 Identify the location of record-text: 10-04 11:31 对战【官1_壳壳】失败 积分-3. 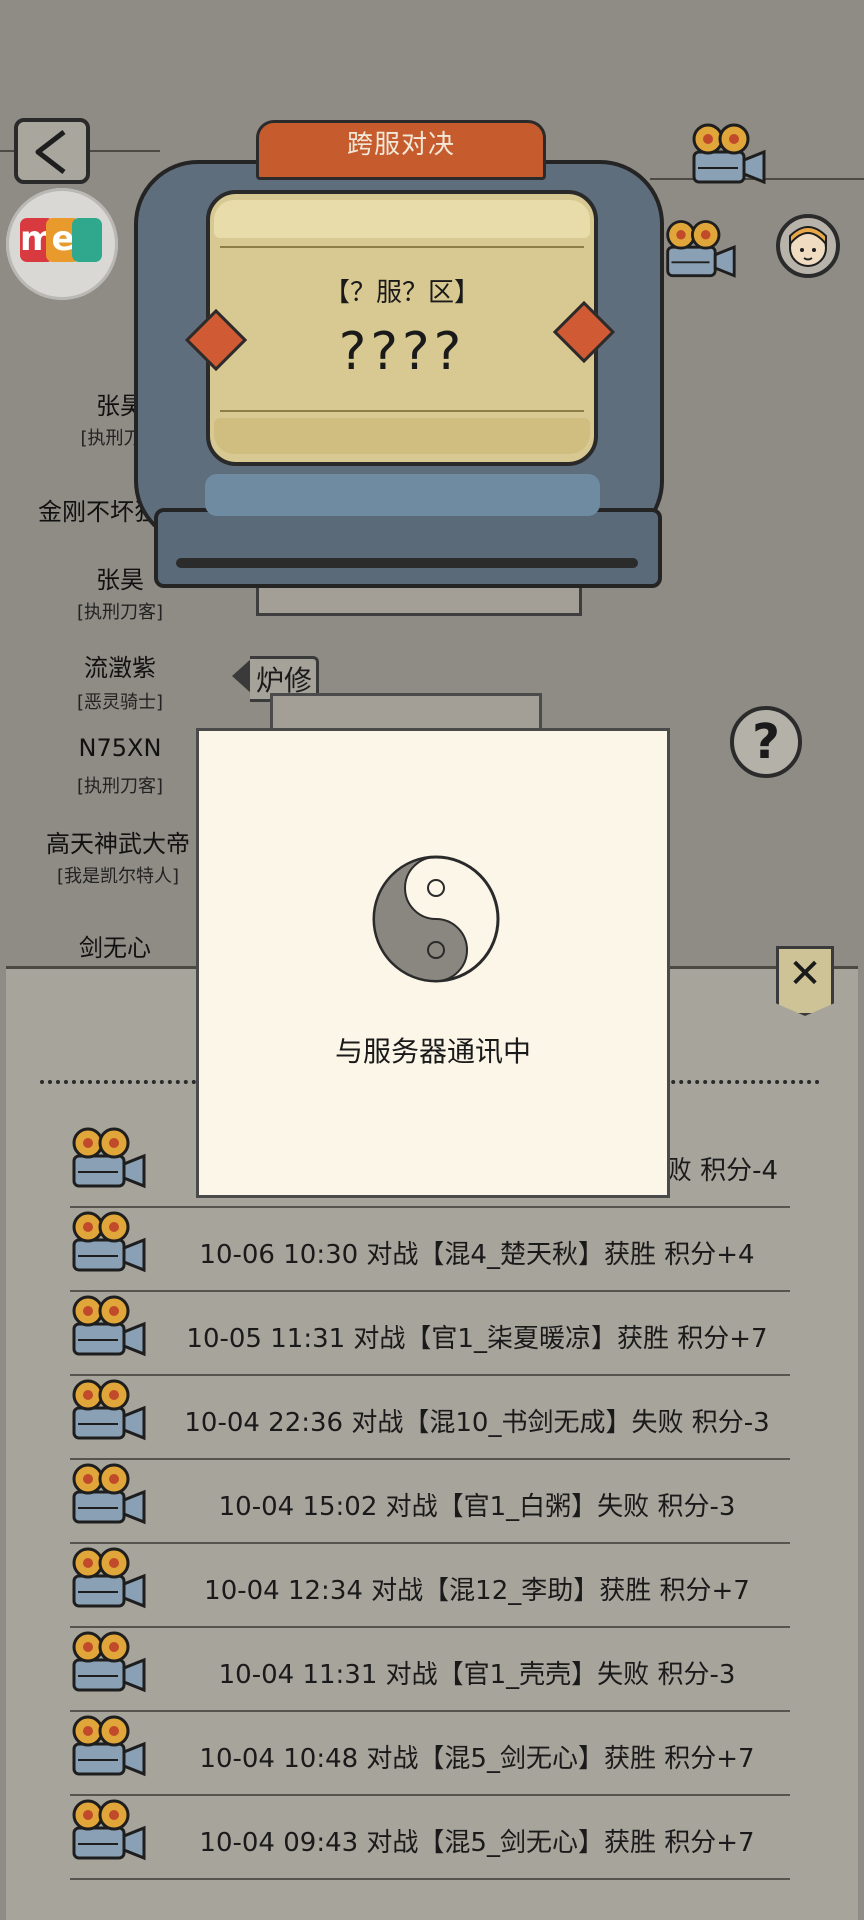
(477, 1675).